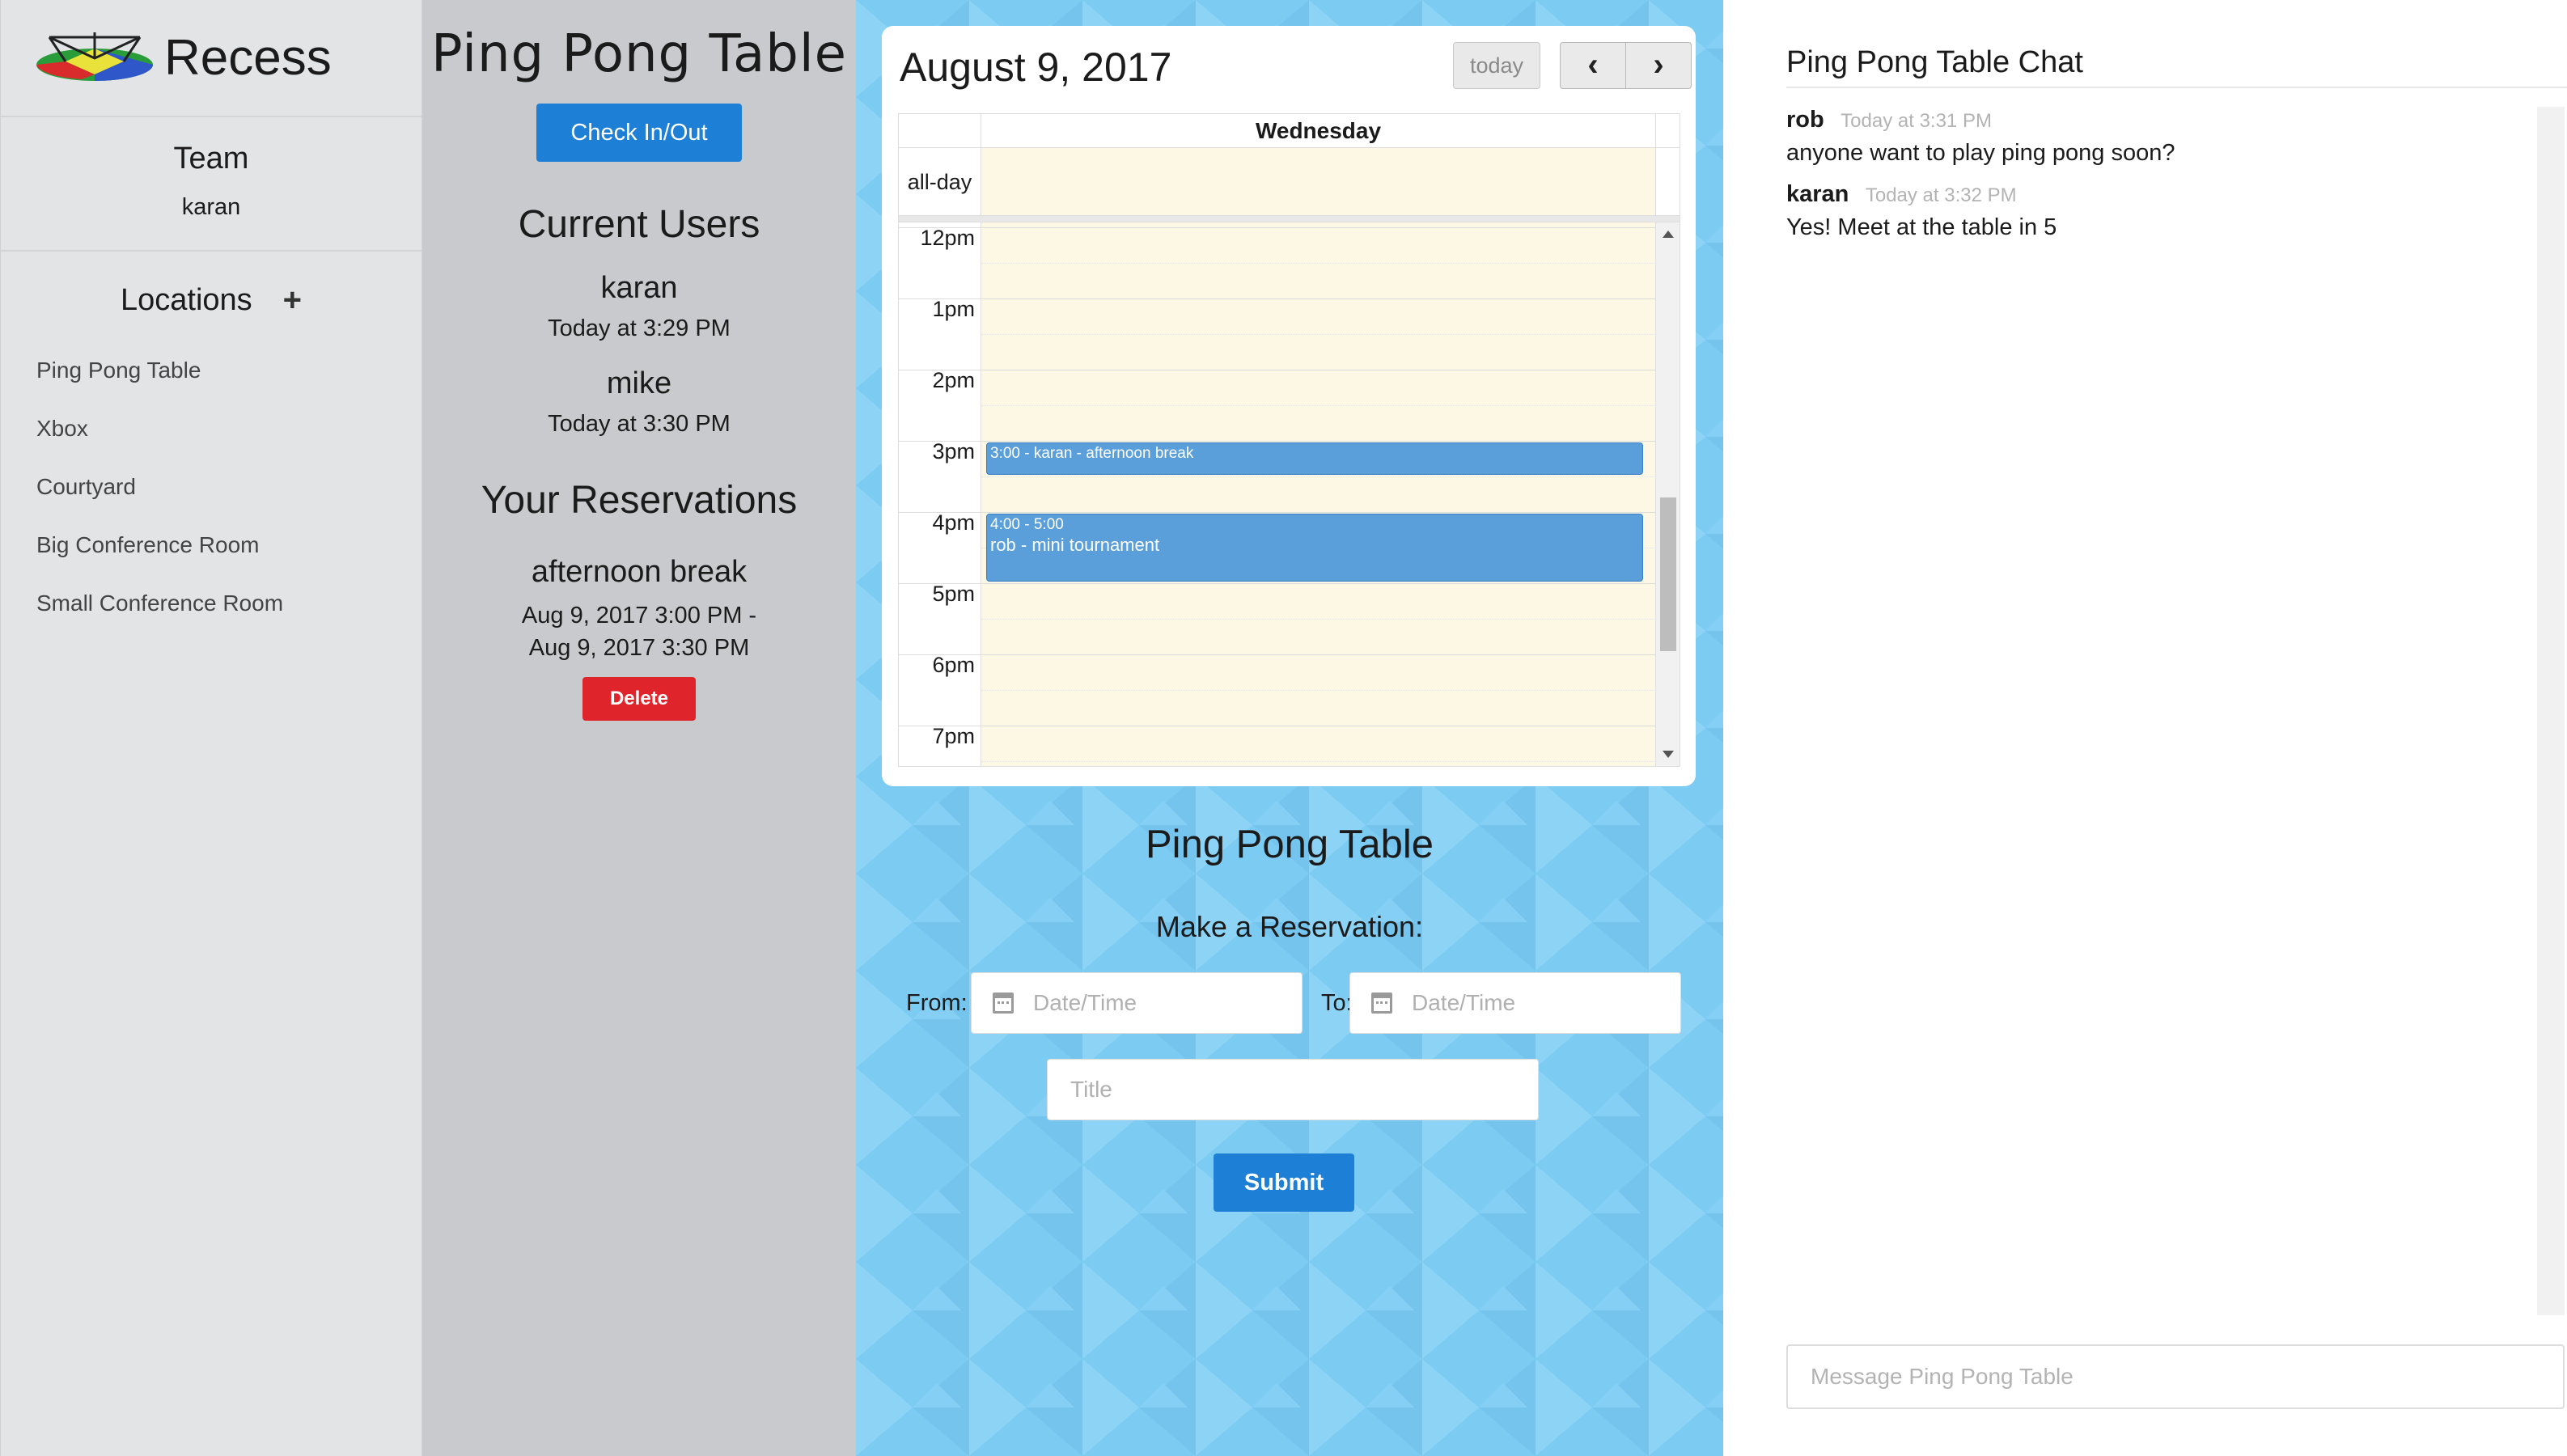 The width and height of the screenshot is (2567, 1456). What do you see at coordinates (1036, 67) in the screenshot?
I see `calendar-date-title: August 9, 2017` at bounding box center [1036, 67].